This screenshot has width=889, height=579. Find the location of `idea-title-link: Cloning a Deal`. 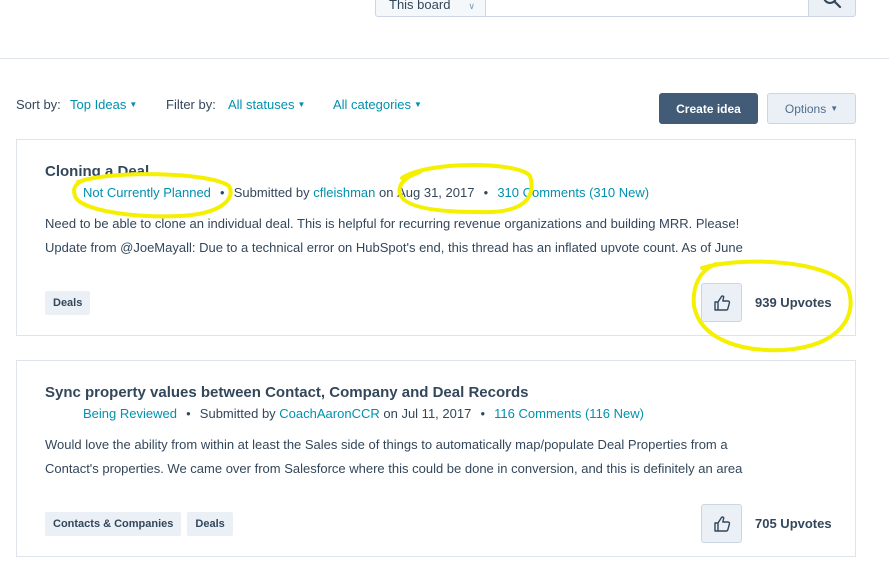

idea-title-link: Cloning a Deal is located at coordinates (97, 171).